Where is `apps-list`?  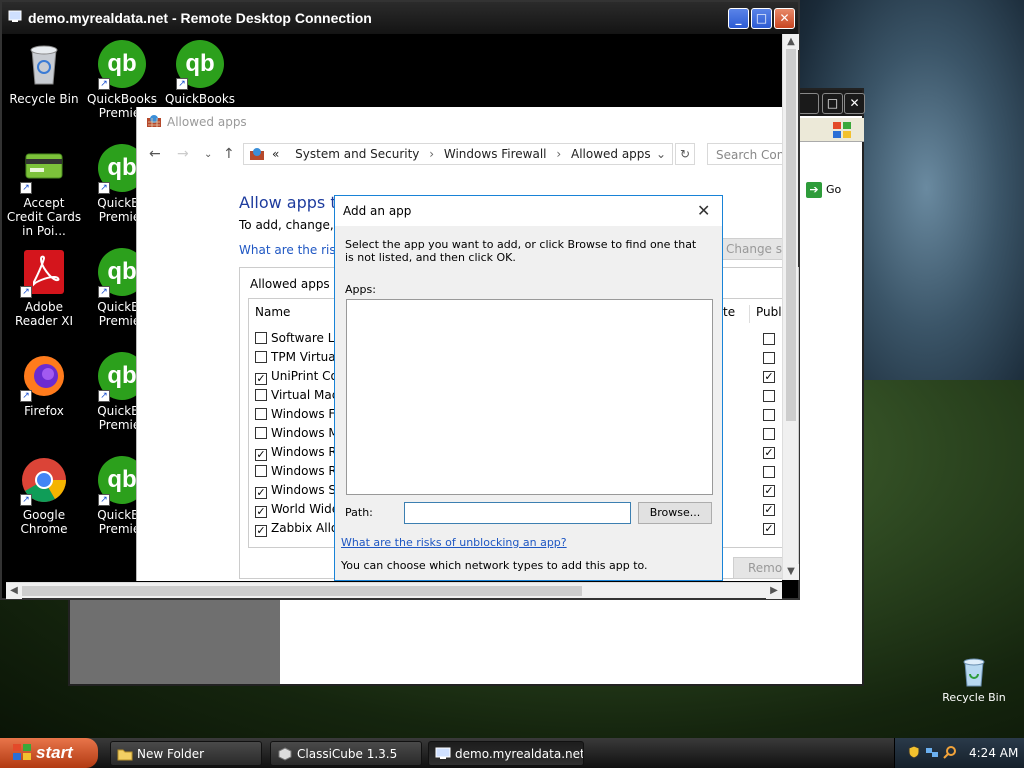 apps-list is located at coordinates (529, 397).